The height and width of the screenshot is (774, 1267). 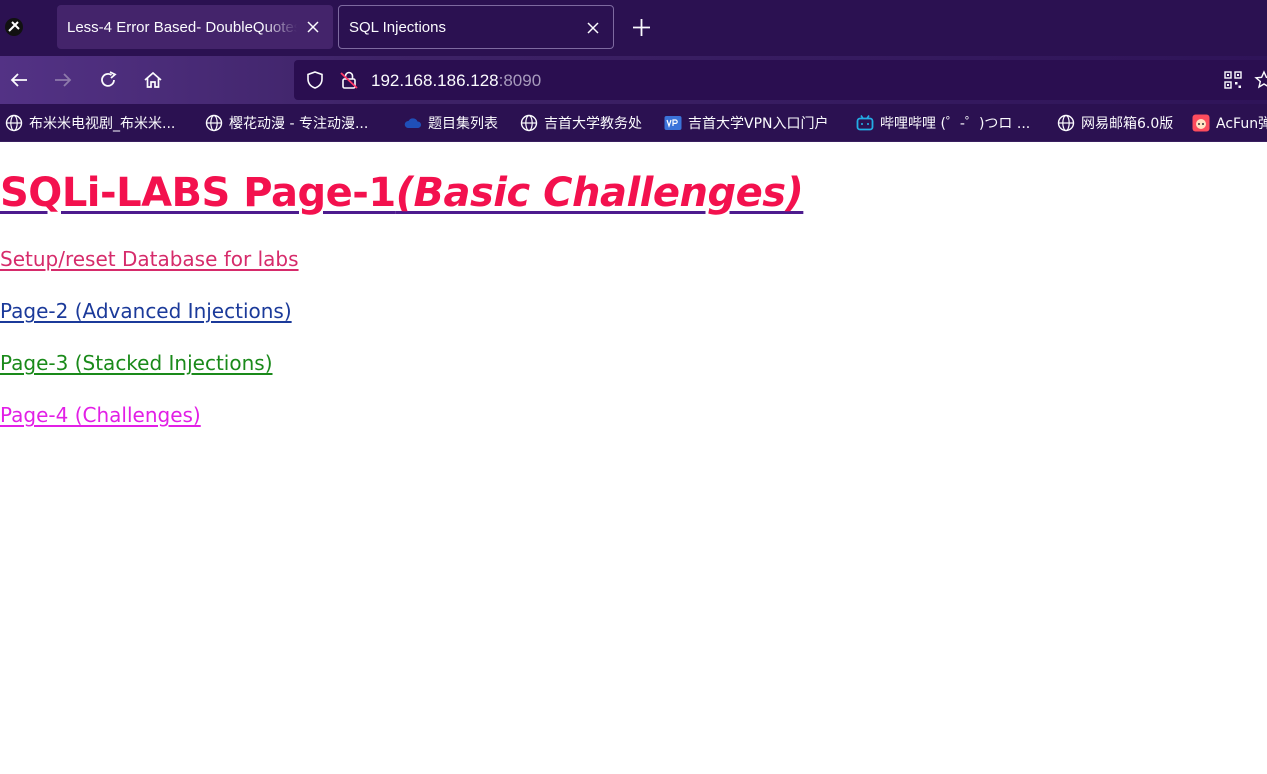 What do you see at coordinates (865, 123) in the screenshot?
I see `bilibili-icon` at bounding box center [865, 123].